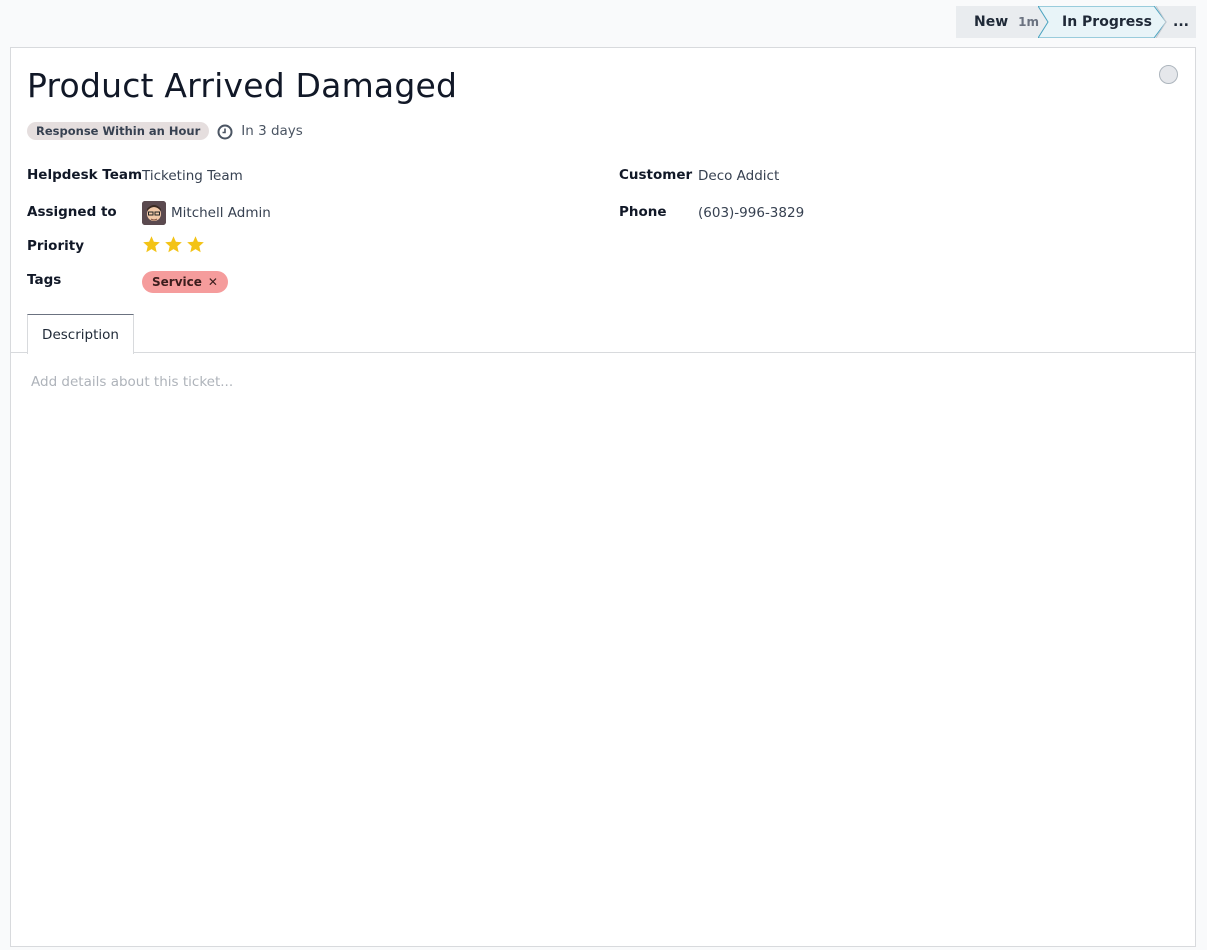 Image resolution: width=1207 pixels, height=950 pixels. I want to click on sla-row: Response Within an Hour In 3 days, so click(165, 130).